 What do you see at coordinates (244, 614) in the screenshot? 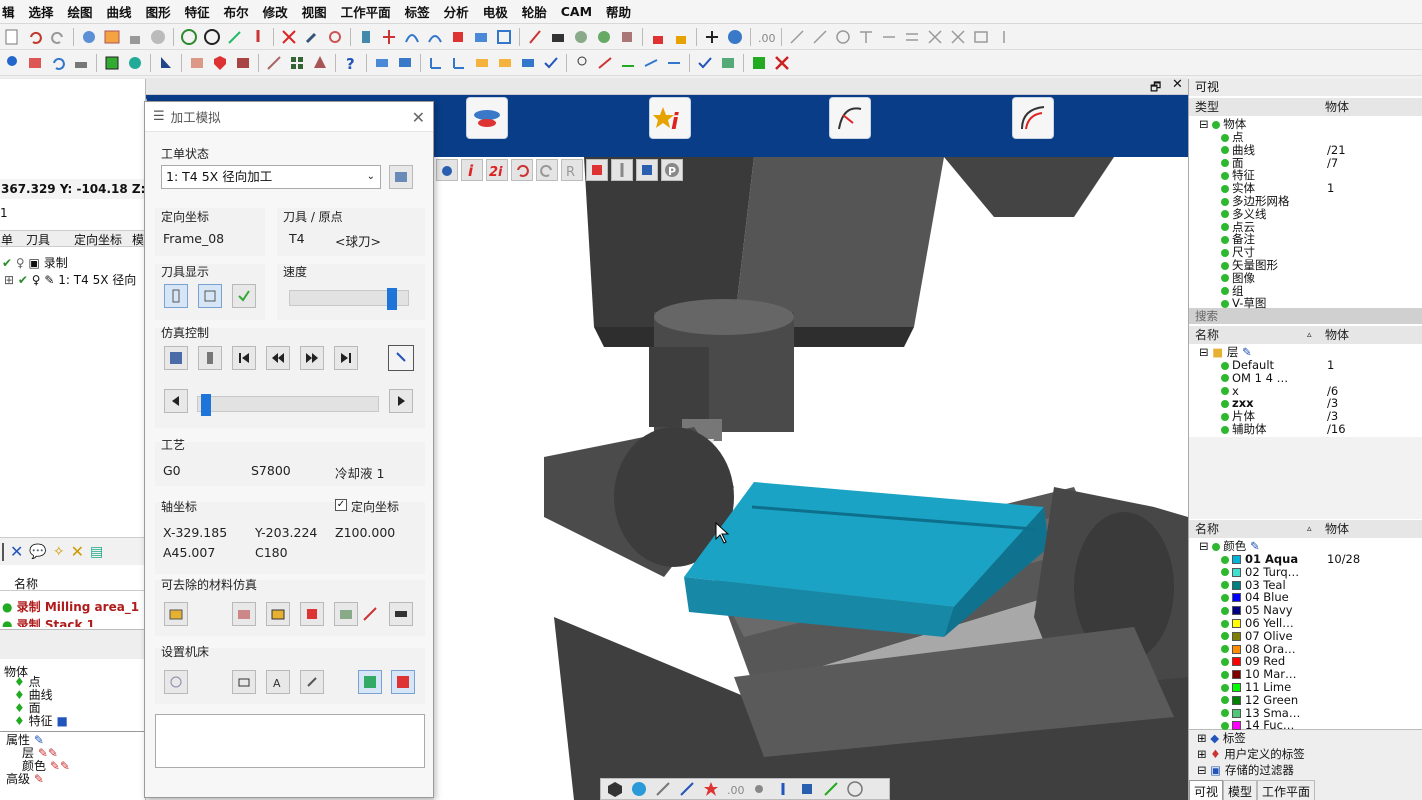
I see `removal-cut-button` at bounding box center [244, 614].